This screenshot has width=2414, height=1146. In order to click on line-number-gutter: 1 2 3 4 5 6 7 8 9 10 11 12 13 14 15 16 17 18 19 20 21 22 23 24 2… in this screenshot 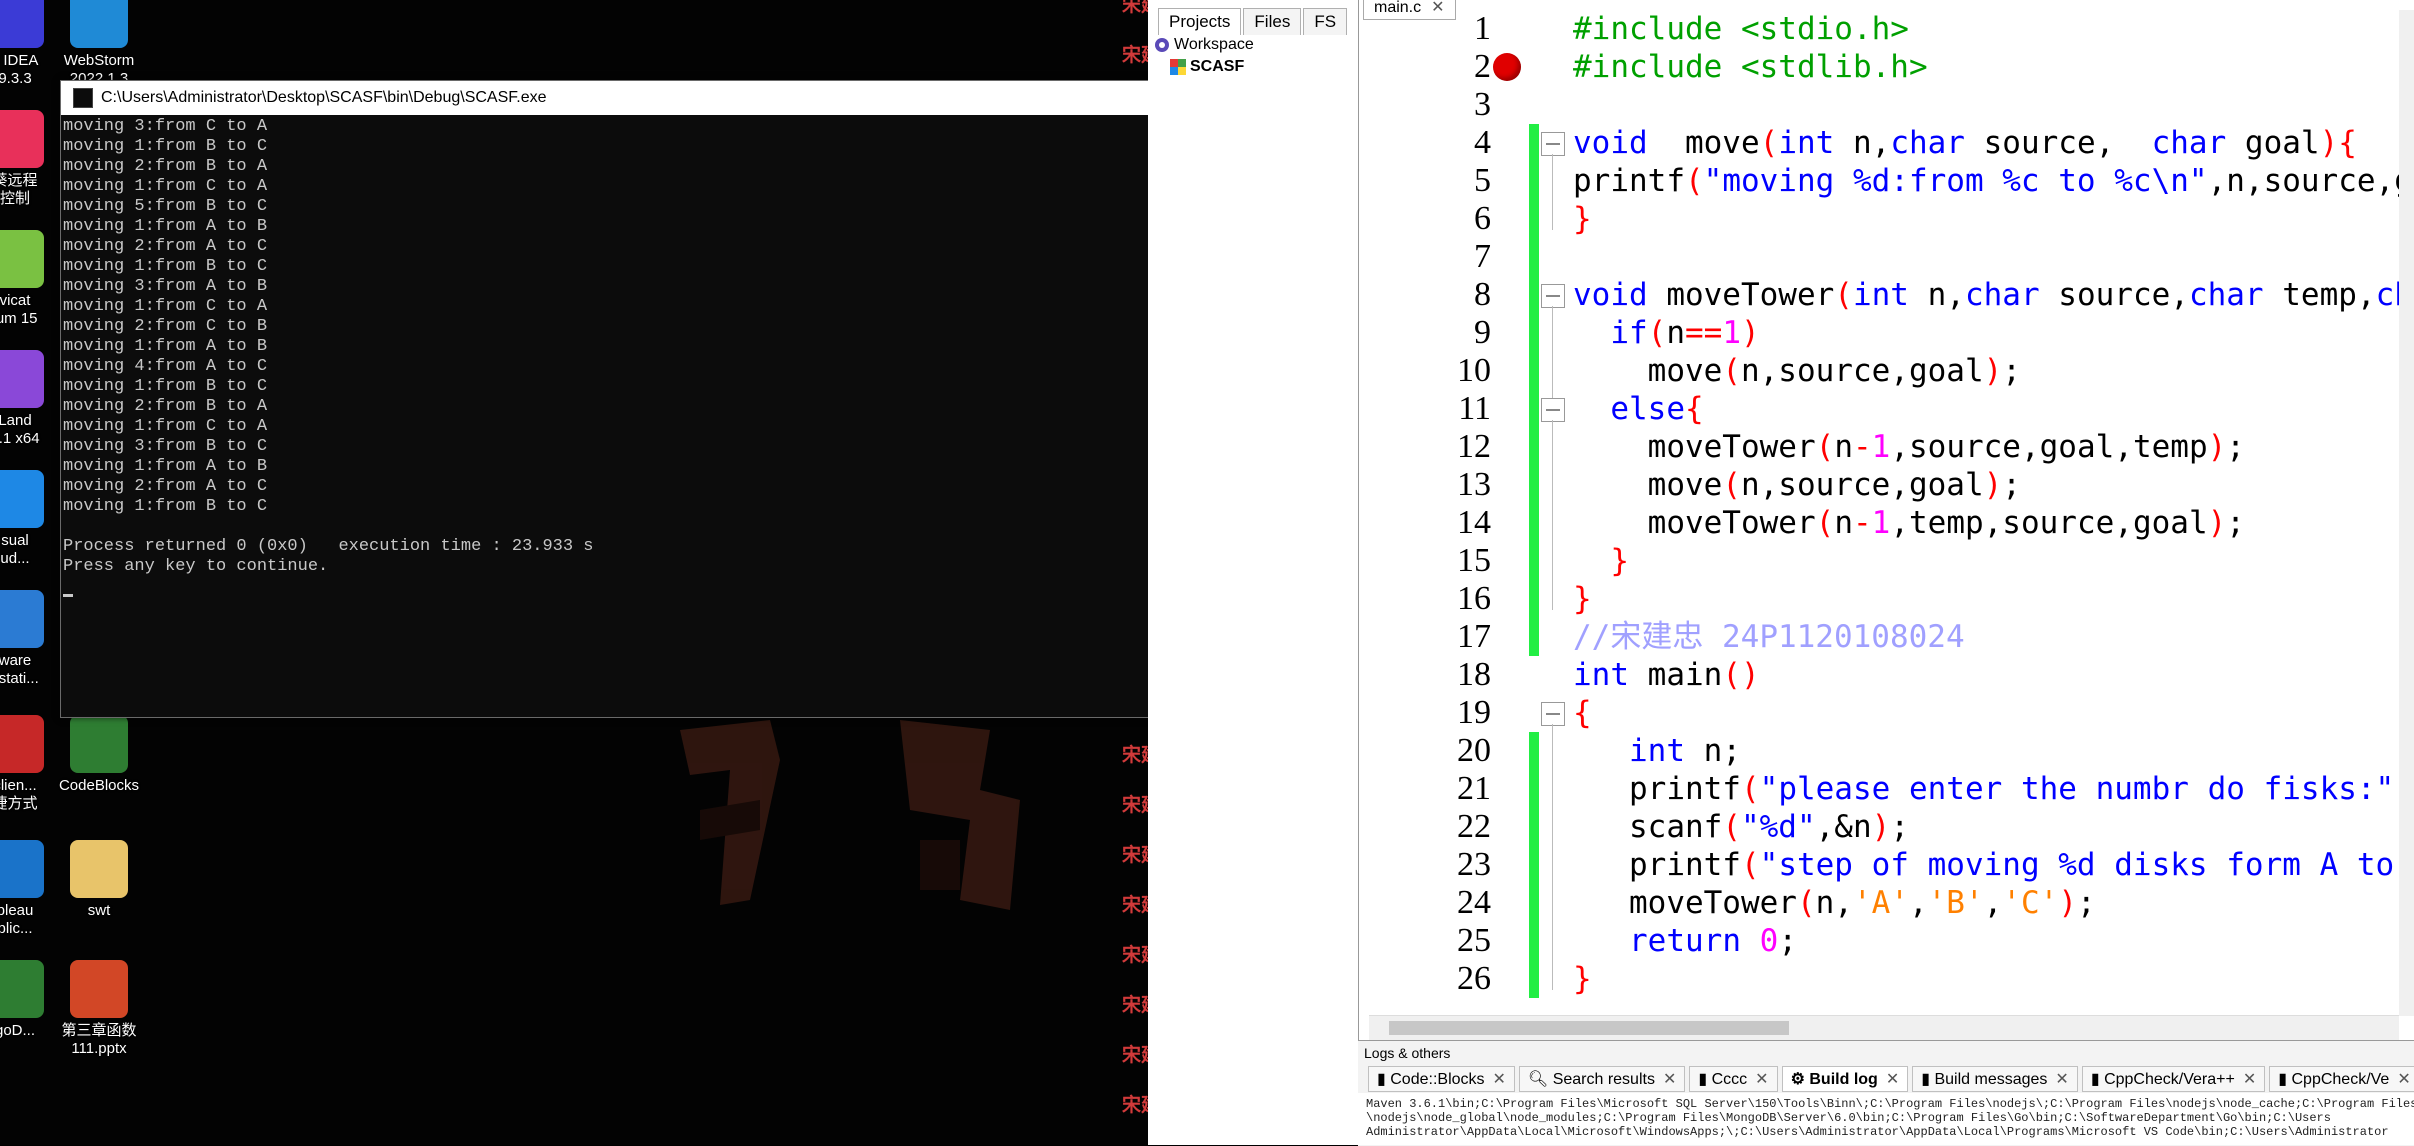, I will do `click(1440, 504)`.